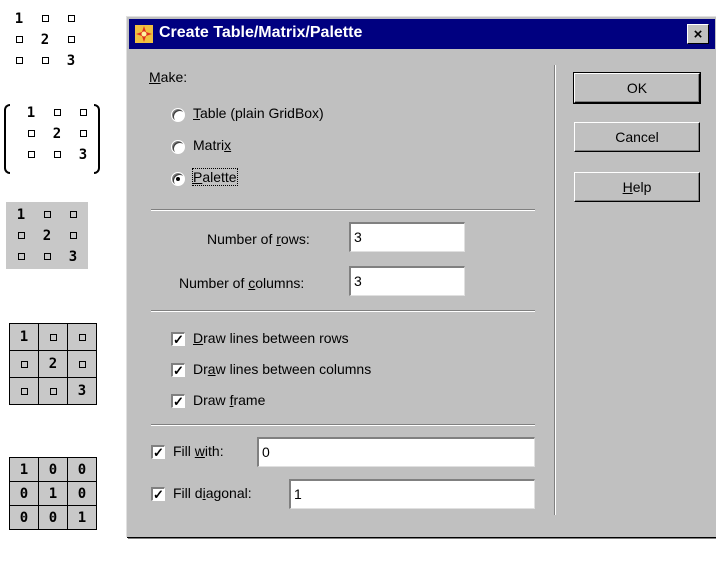 Image resolution: width=716 pixels, height=562 pixels. I want to click on preview-matrix-cell: 3, so click(83, 154).